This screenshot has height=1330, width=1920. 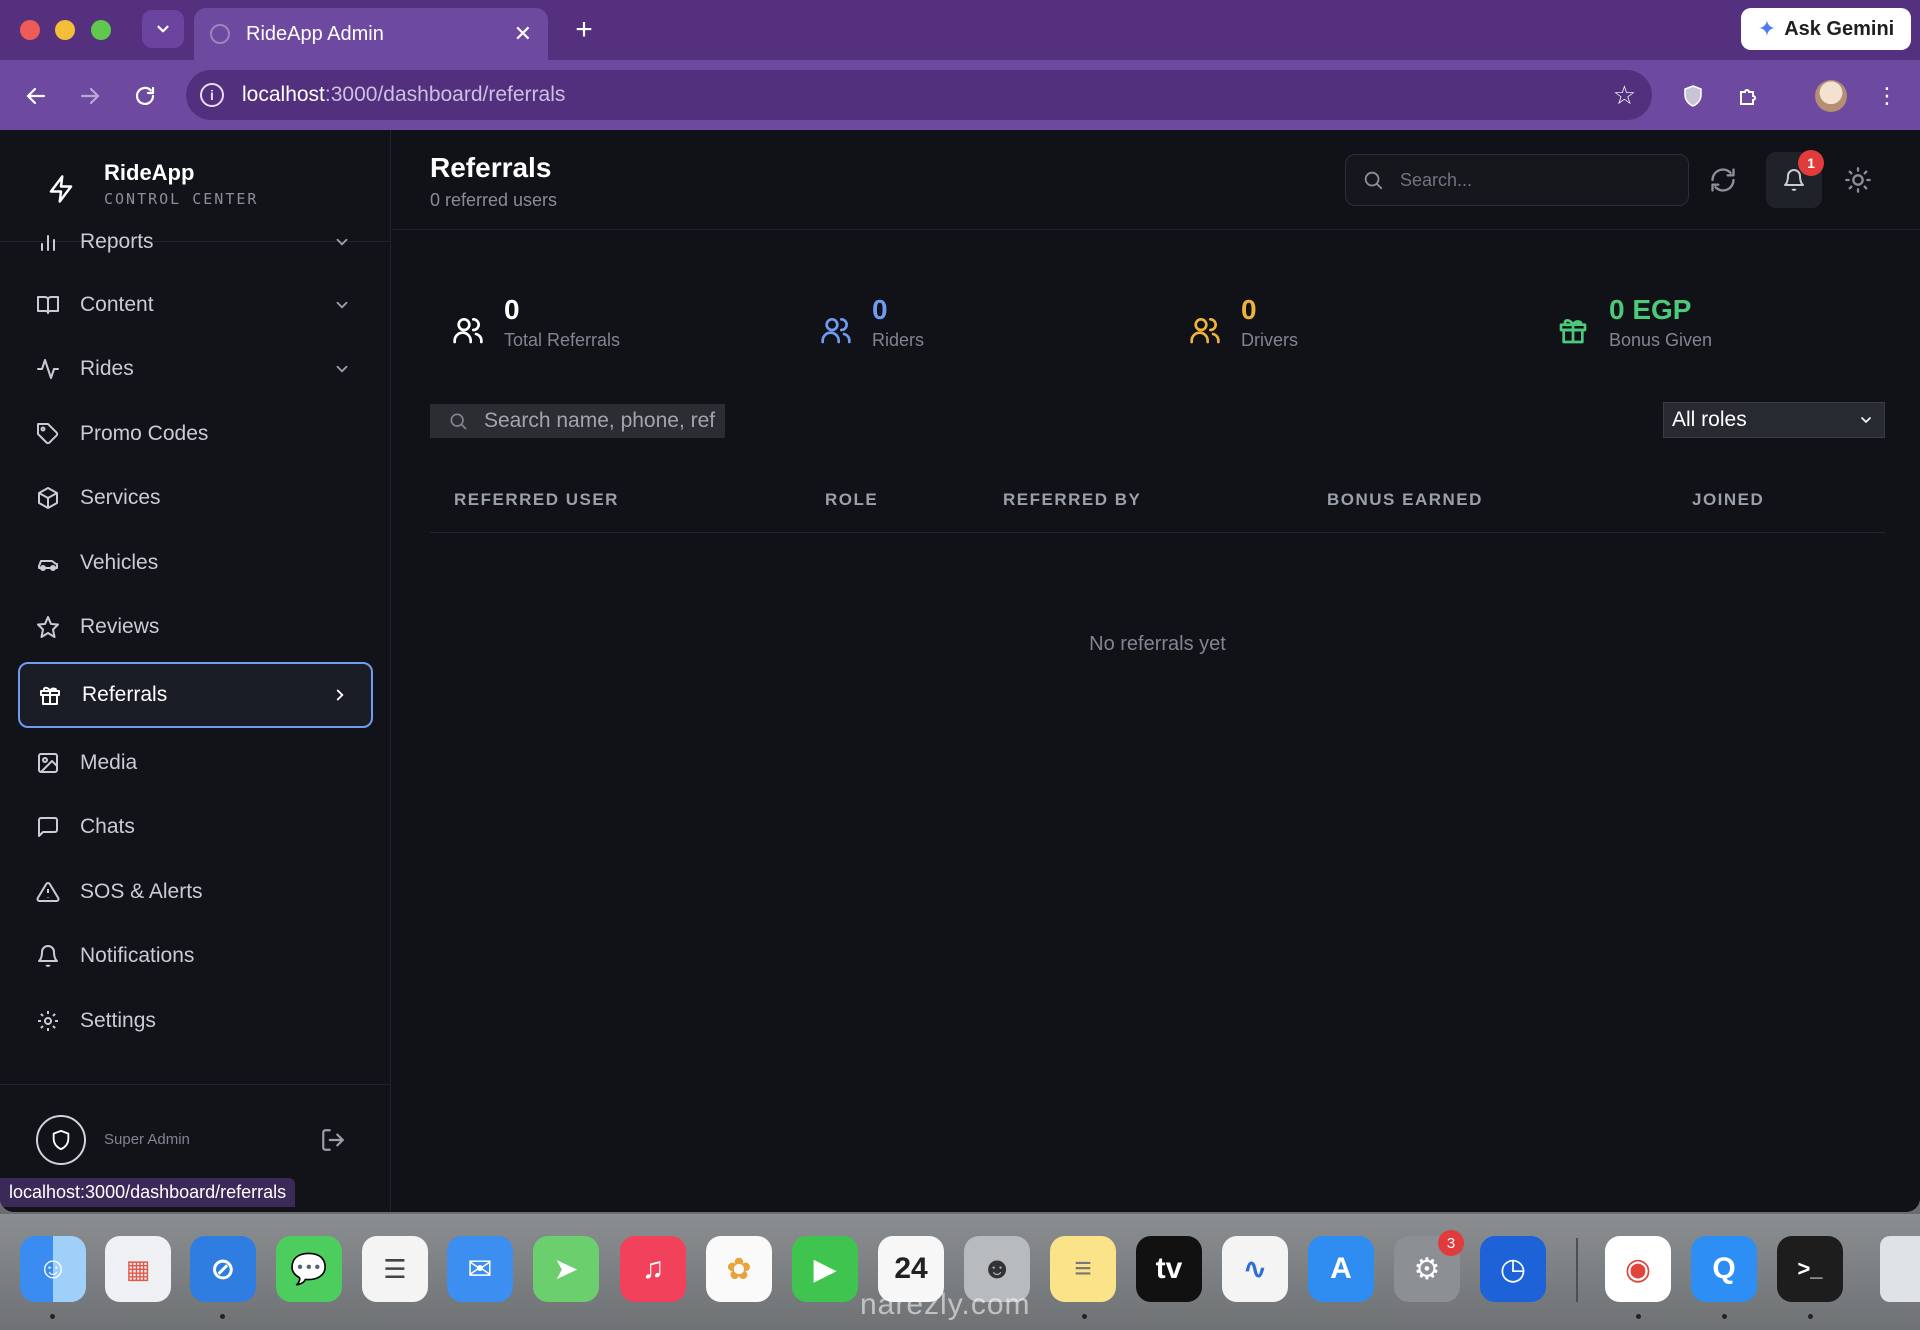 I want to click on mail-icon: ✉, so click(x=480, y=1269).